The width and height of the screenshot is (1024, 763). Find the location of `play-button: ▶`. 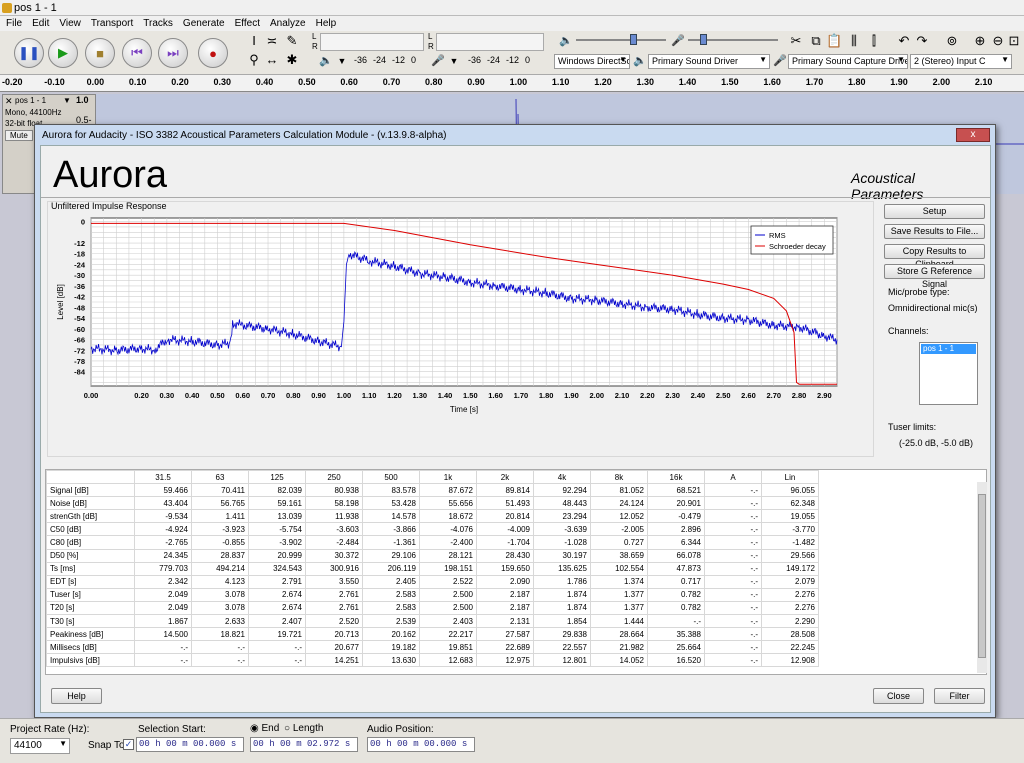

play-button: ▶ is located at coordinates (63, 53).